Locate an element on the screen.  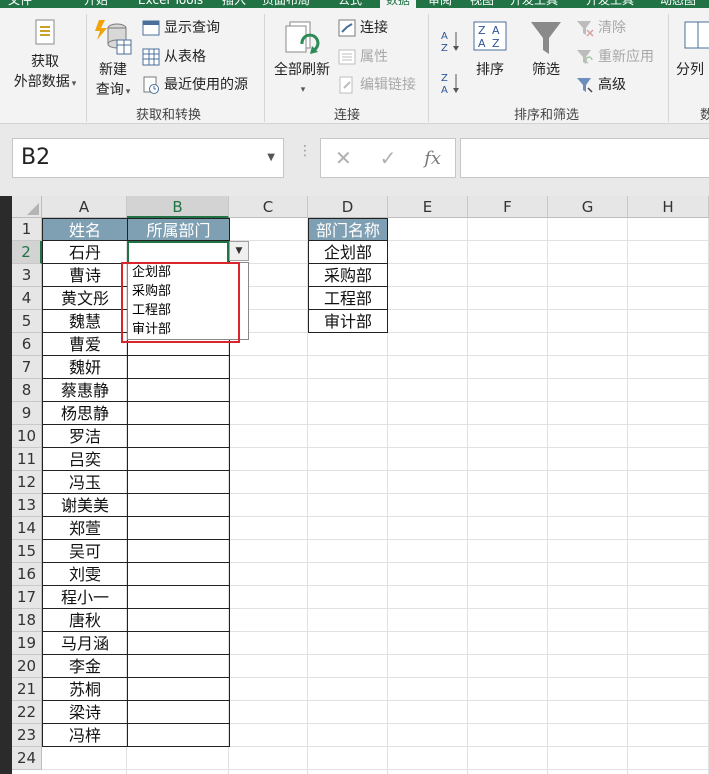
column-header-h: H is located at coordinates (668, 207).